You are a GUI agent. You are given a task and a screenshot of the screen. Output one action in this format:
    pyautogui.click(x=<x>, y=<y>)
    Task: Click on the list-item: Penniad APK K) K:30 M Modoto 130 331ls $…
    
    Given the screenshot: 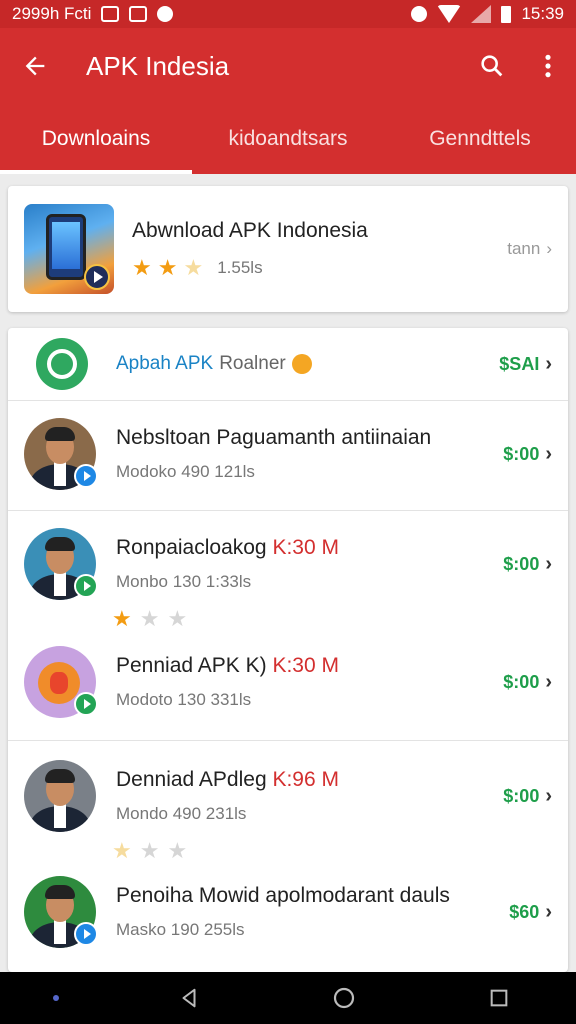 What is the action you would take?
    pyautogui.click(x=288, y=682)
    